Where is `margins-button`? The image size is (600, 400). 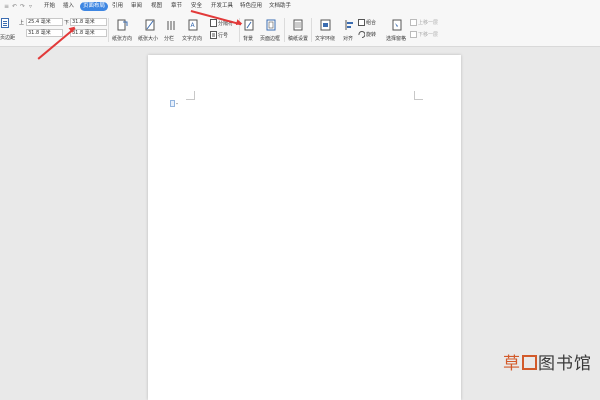
margins-button is located at coordinates (5, 23).